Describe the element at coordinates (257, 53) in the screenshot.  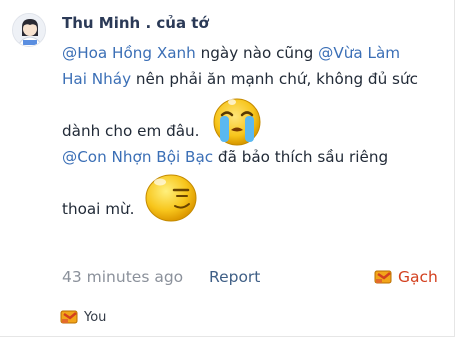
I see `comment-text: ngày nào cũng` at that location.